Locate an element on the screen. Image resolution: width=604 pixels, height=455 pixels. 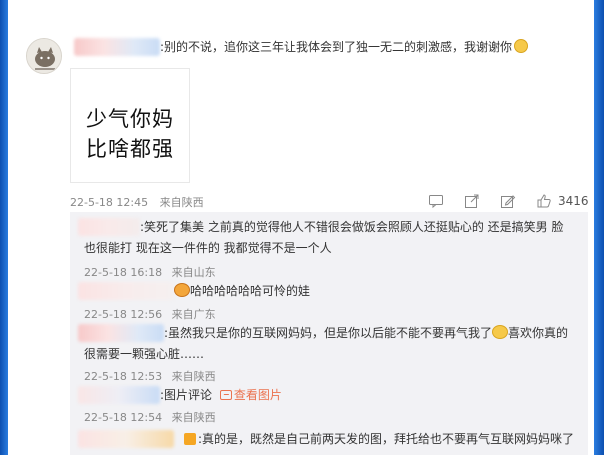
reply-date: 22-5-18 12:56 is located at coordinates (123, 314).